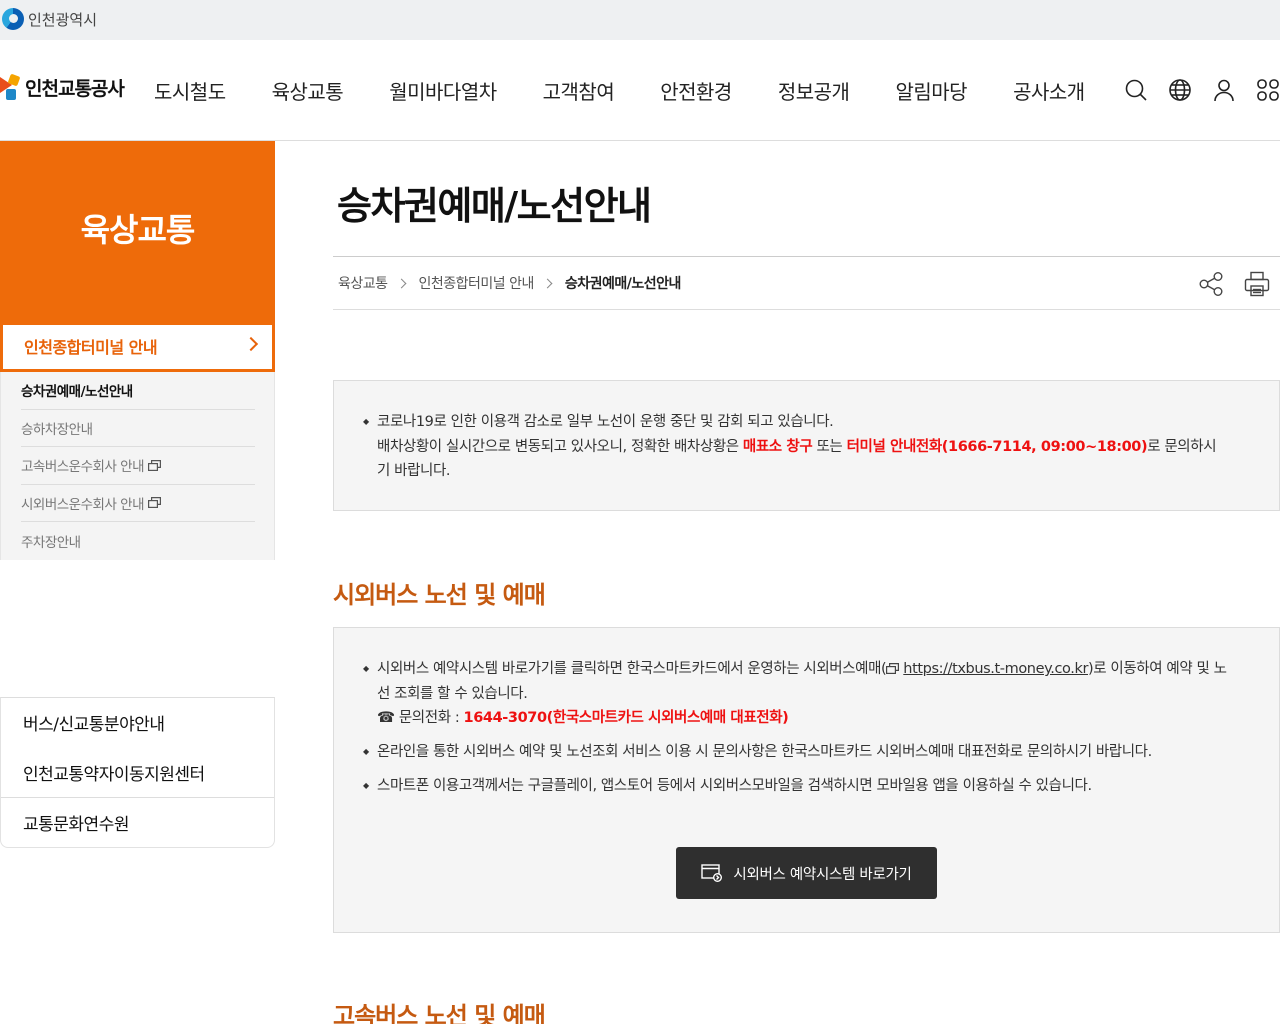  Describe the element at coordinates (1049, 90) in the screenshot. I see `nav-item-about: 공사소개` at that location.